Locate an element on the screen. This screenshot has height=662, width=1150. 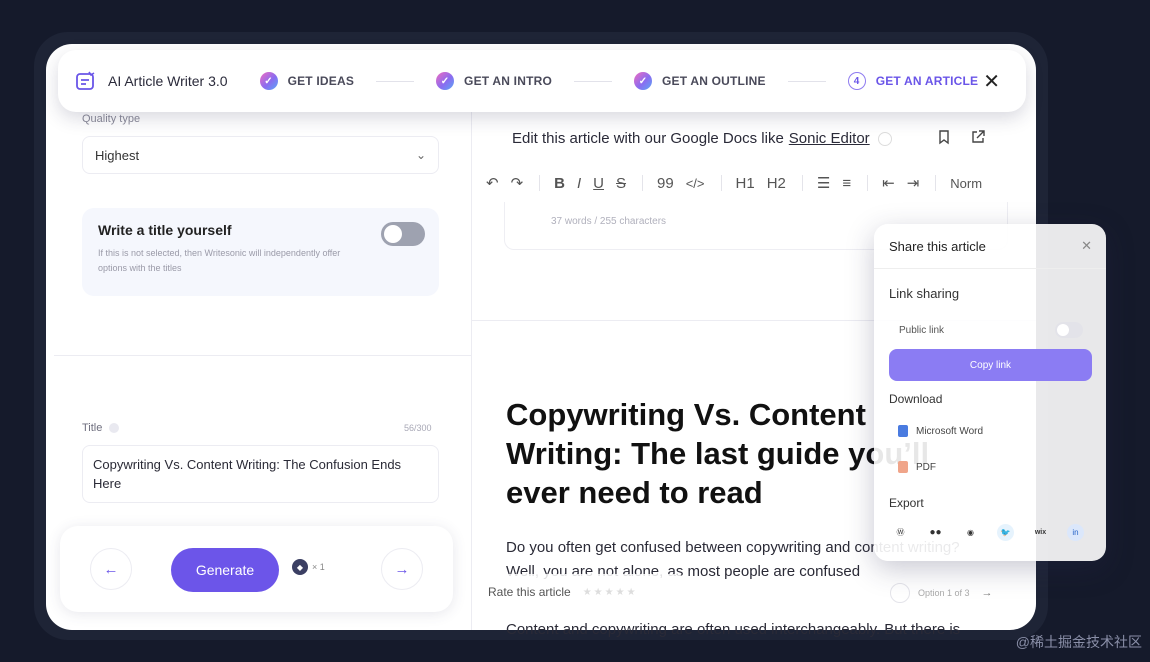
step-get-outline: ✓ GET AN OUTLINE is located at coordinates (700, 81).